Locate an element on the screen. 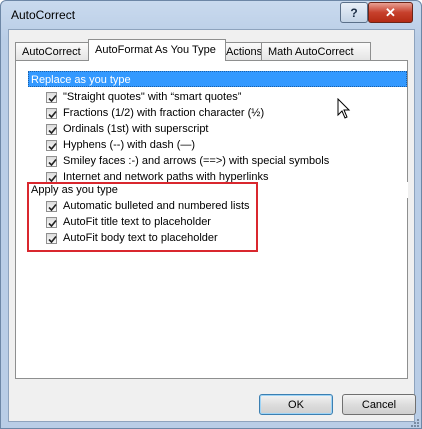 This screenshot has width=422, height=429. title-bar: AutoCorrect ? ✕ is located at coordinates (211, 15).